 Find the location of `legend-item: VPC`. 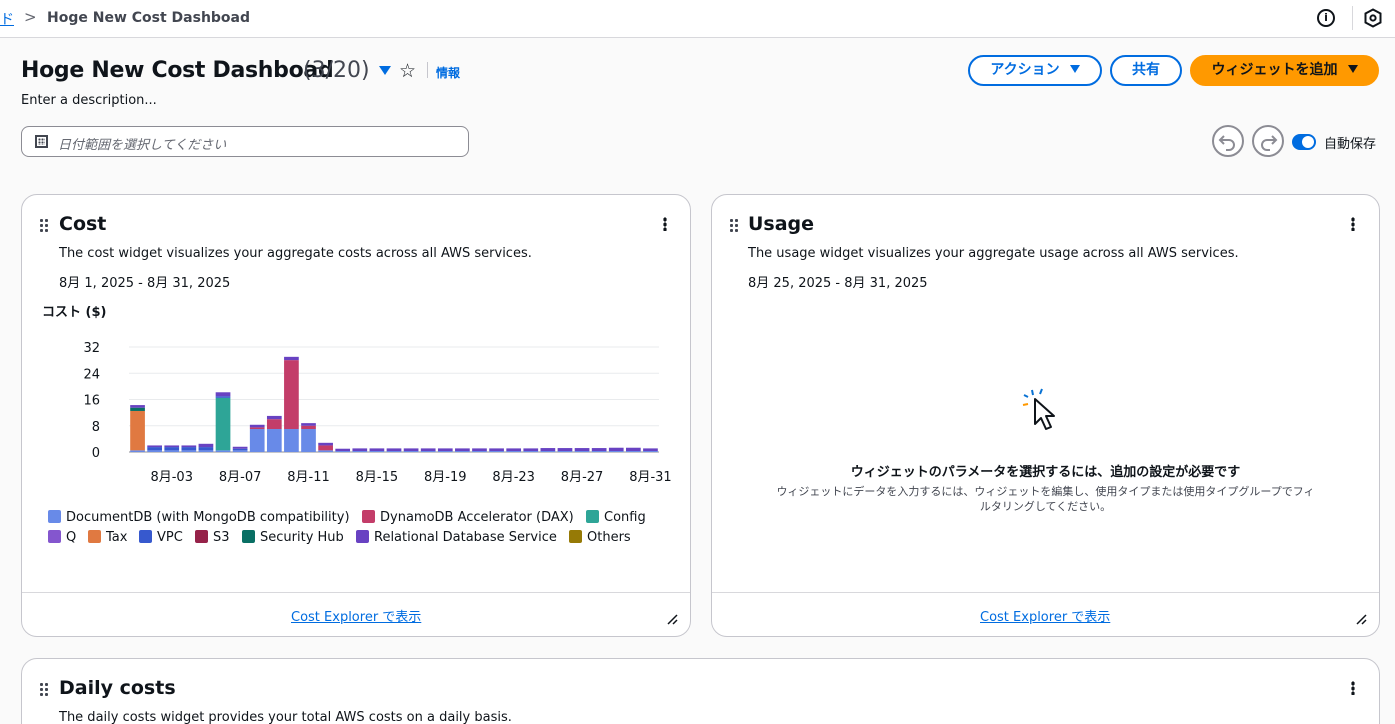

legend-item: VPC is located at coordinates (161, 537).